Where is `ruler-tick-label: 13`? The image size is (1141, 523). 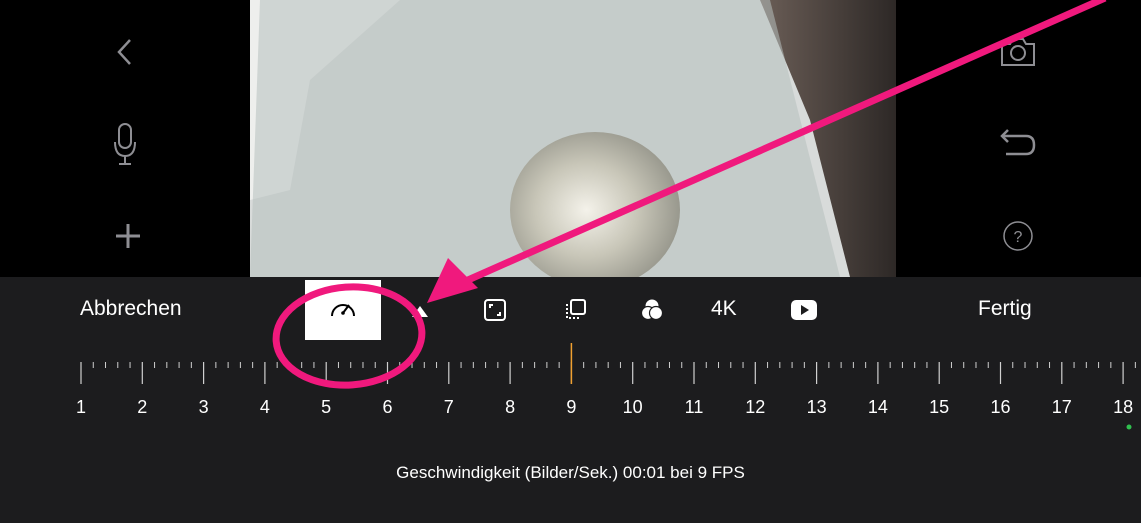
ruler-tick-label: 13 is located at coordinates (816, 407).